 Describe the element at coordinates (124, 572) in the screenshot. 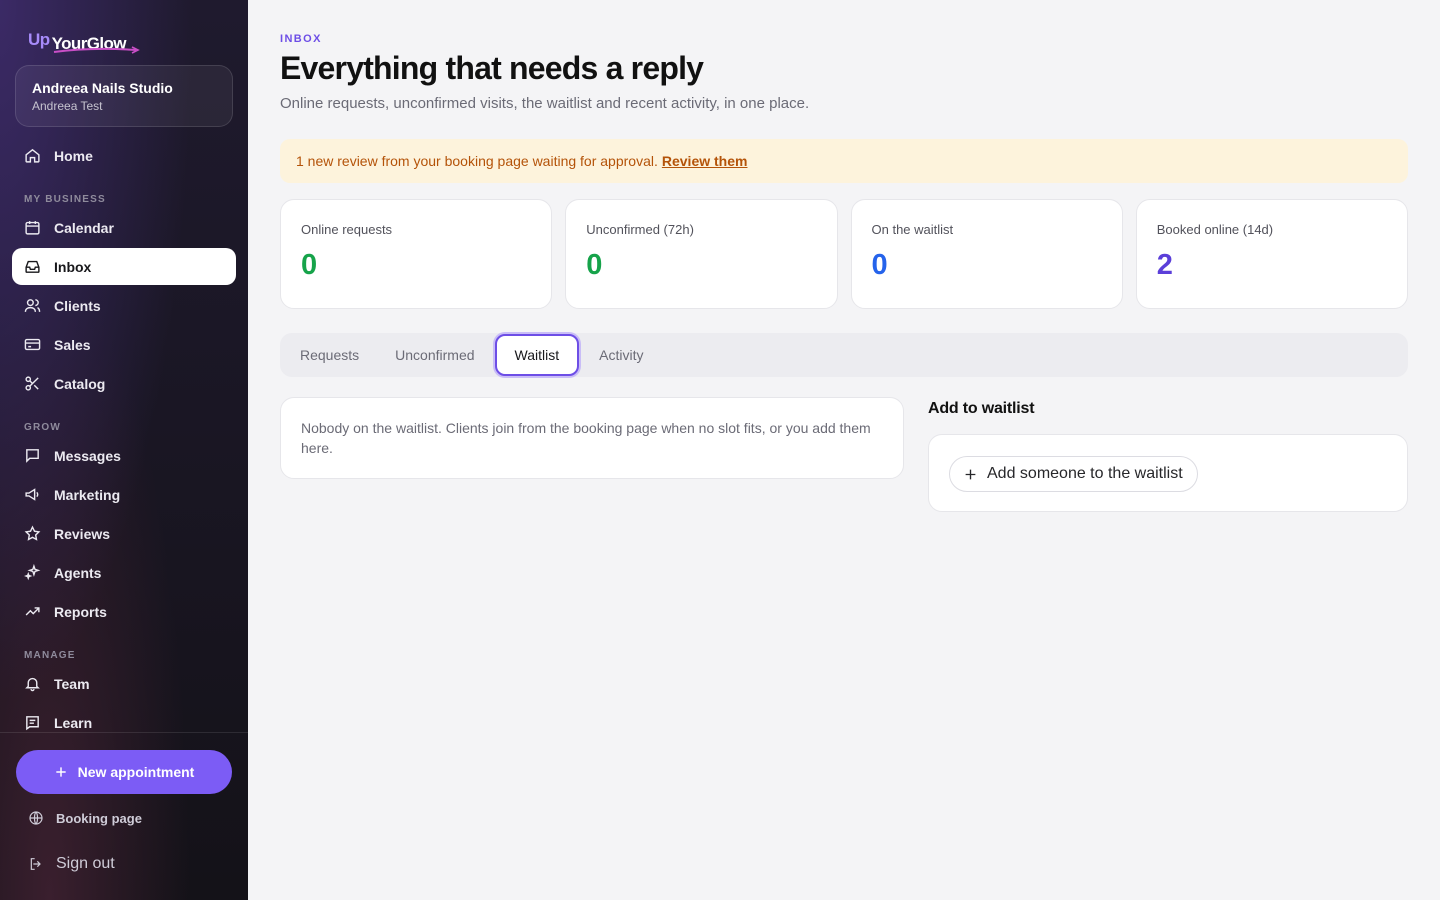

I see `sidebar-item-agents: Agents` at that location.